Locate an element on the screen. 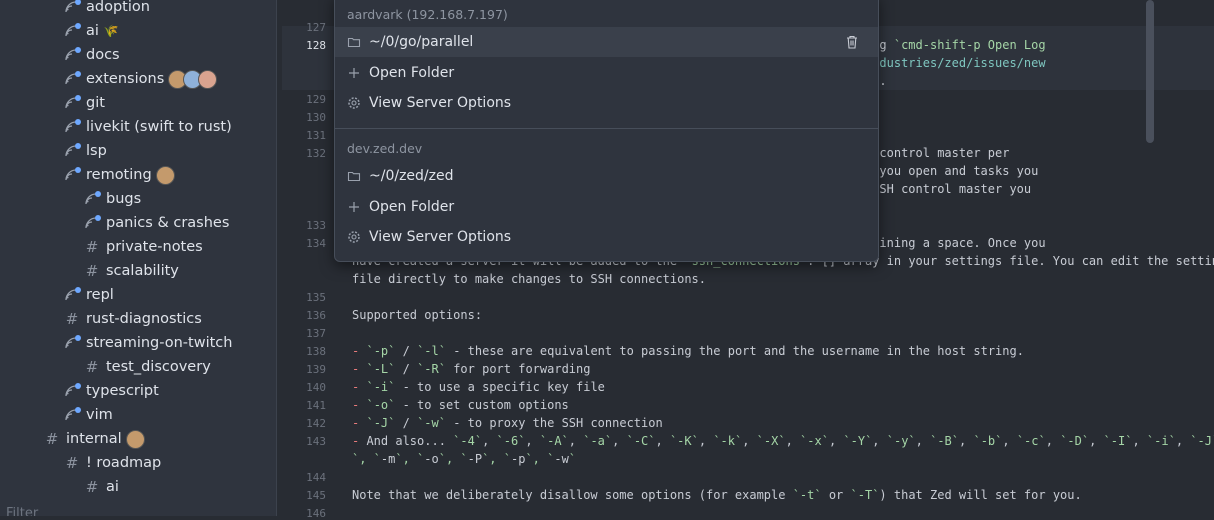 This screenshot has width=1214, height=520. channel-item: repl is located at coordinates (89, 295).